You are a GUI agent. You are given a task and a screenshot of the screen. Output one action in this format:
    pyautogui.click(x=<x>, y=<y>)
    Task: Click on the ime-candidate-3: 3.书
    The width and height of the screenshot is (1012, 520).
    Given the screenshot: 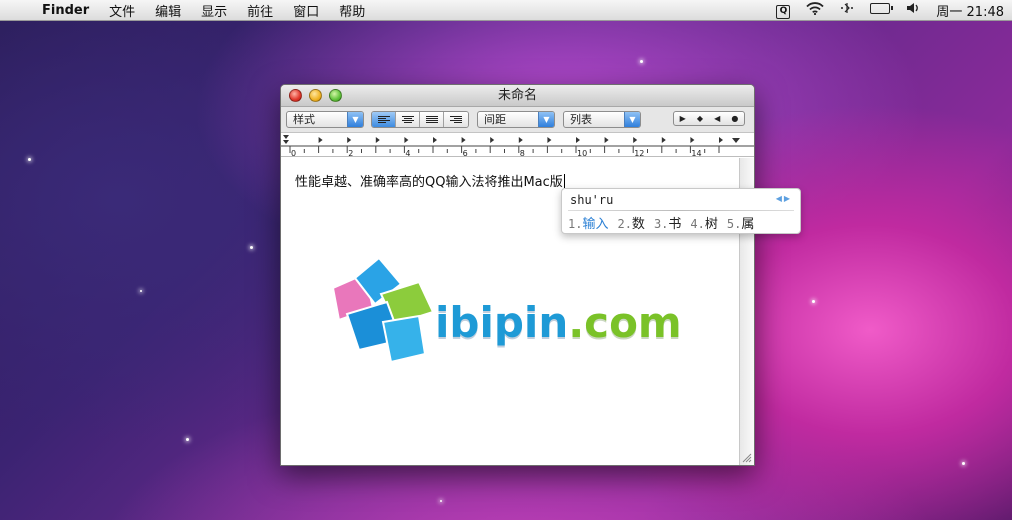 What is the action you would take?
    pyautogui.click(x=667, y=222)
    